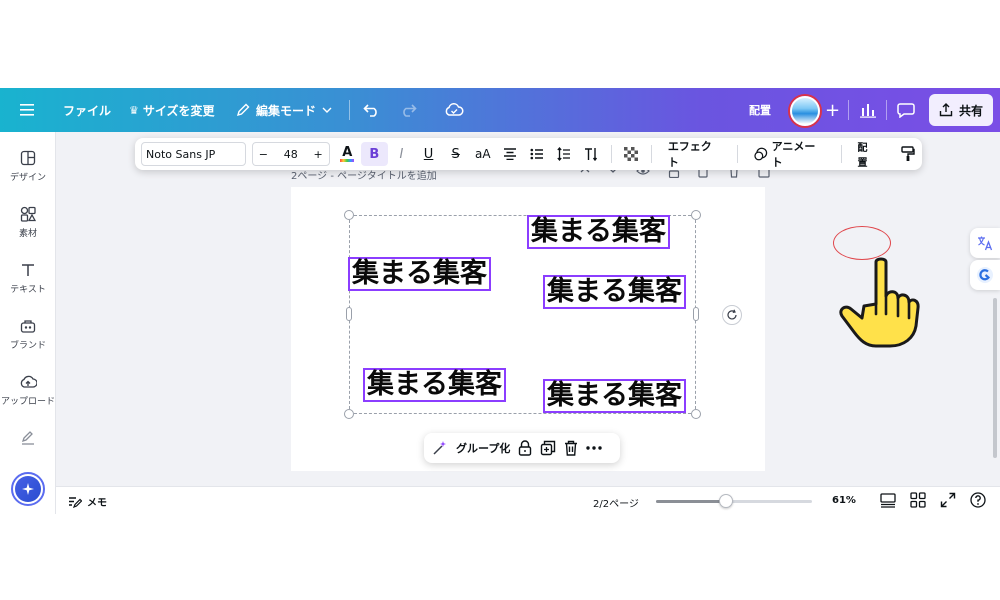  What do you see at coordinates (28, 334) in the screenshot?
I see `sidebar-item-brand: ブランド` at bounding box center [28, 334].